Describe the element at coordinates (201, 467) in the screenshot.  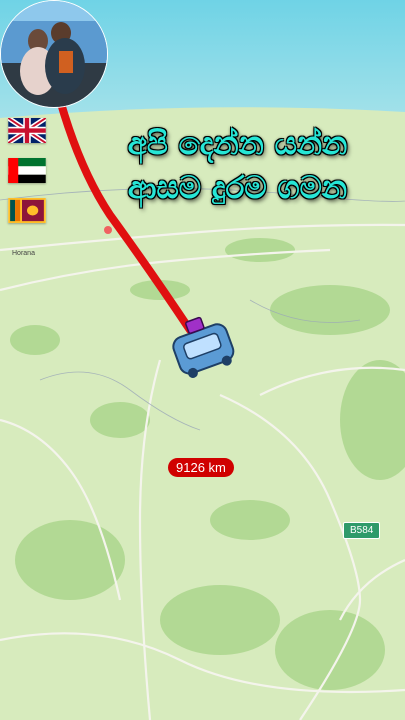
I see `distance-badge: 9126 km` at that location.